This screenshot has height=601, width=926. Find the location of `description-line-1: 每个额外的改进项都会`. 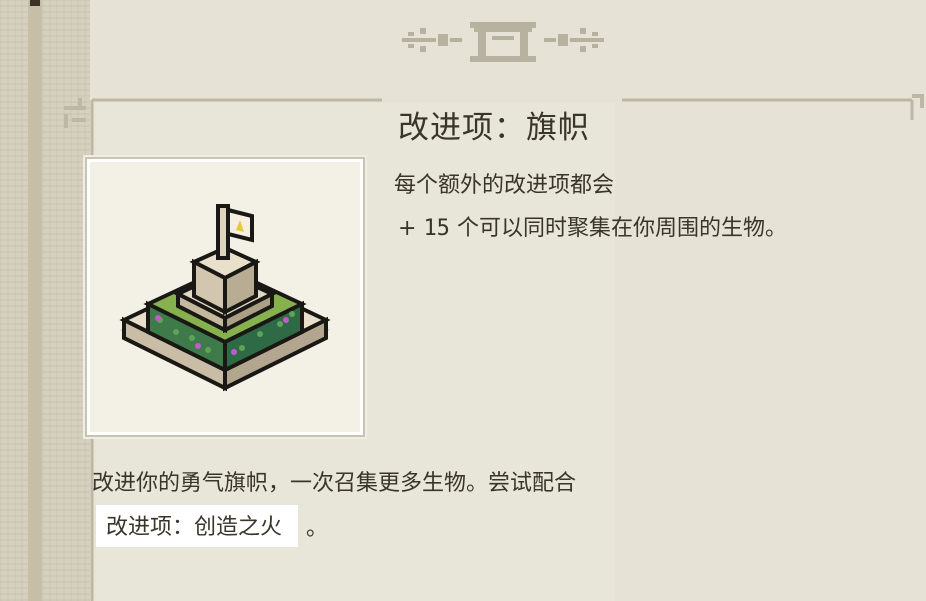

description-line-1: 每个额外的改进项都会 is located at coordinates (504, 185).